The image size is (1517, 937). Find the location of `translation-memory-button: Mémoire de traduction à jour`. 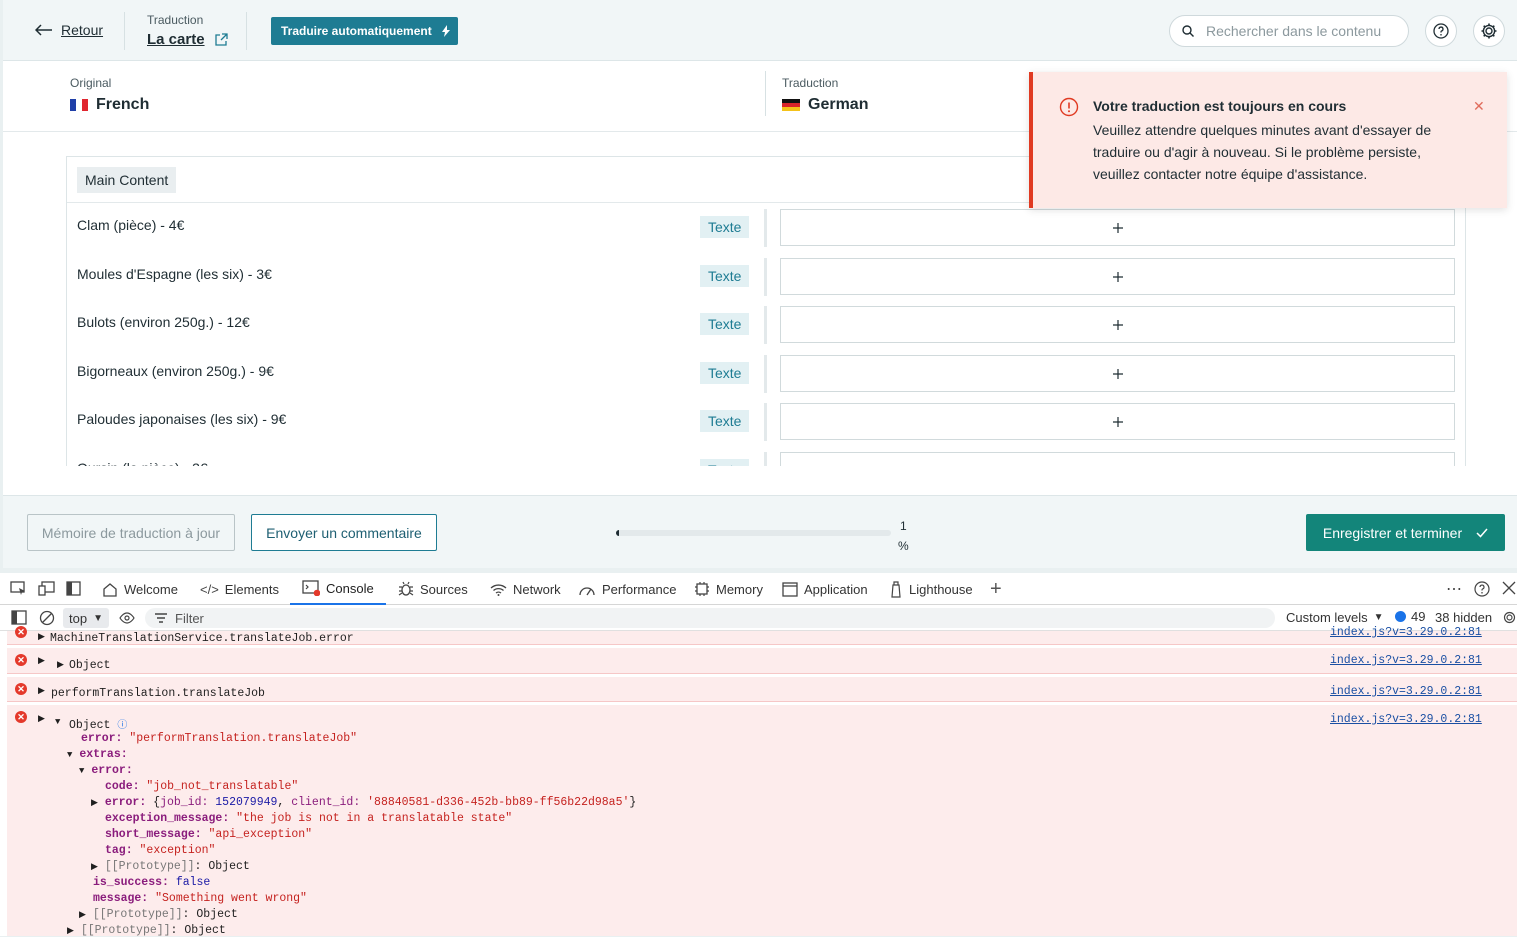

translation-memory-button: Mémoire de traduction à jour is located at coordinates (131, 532).